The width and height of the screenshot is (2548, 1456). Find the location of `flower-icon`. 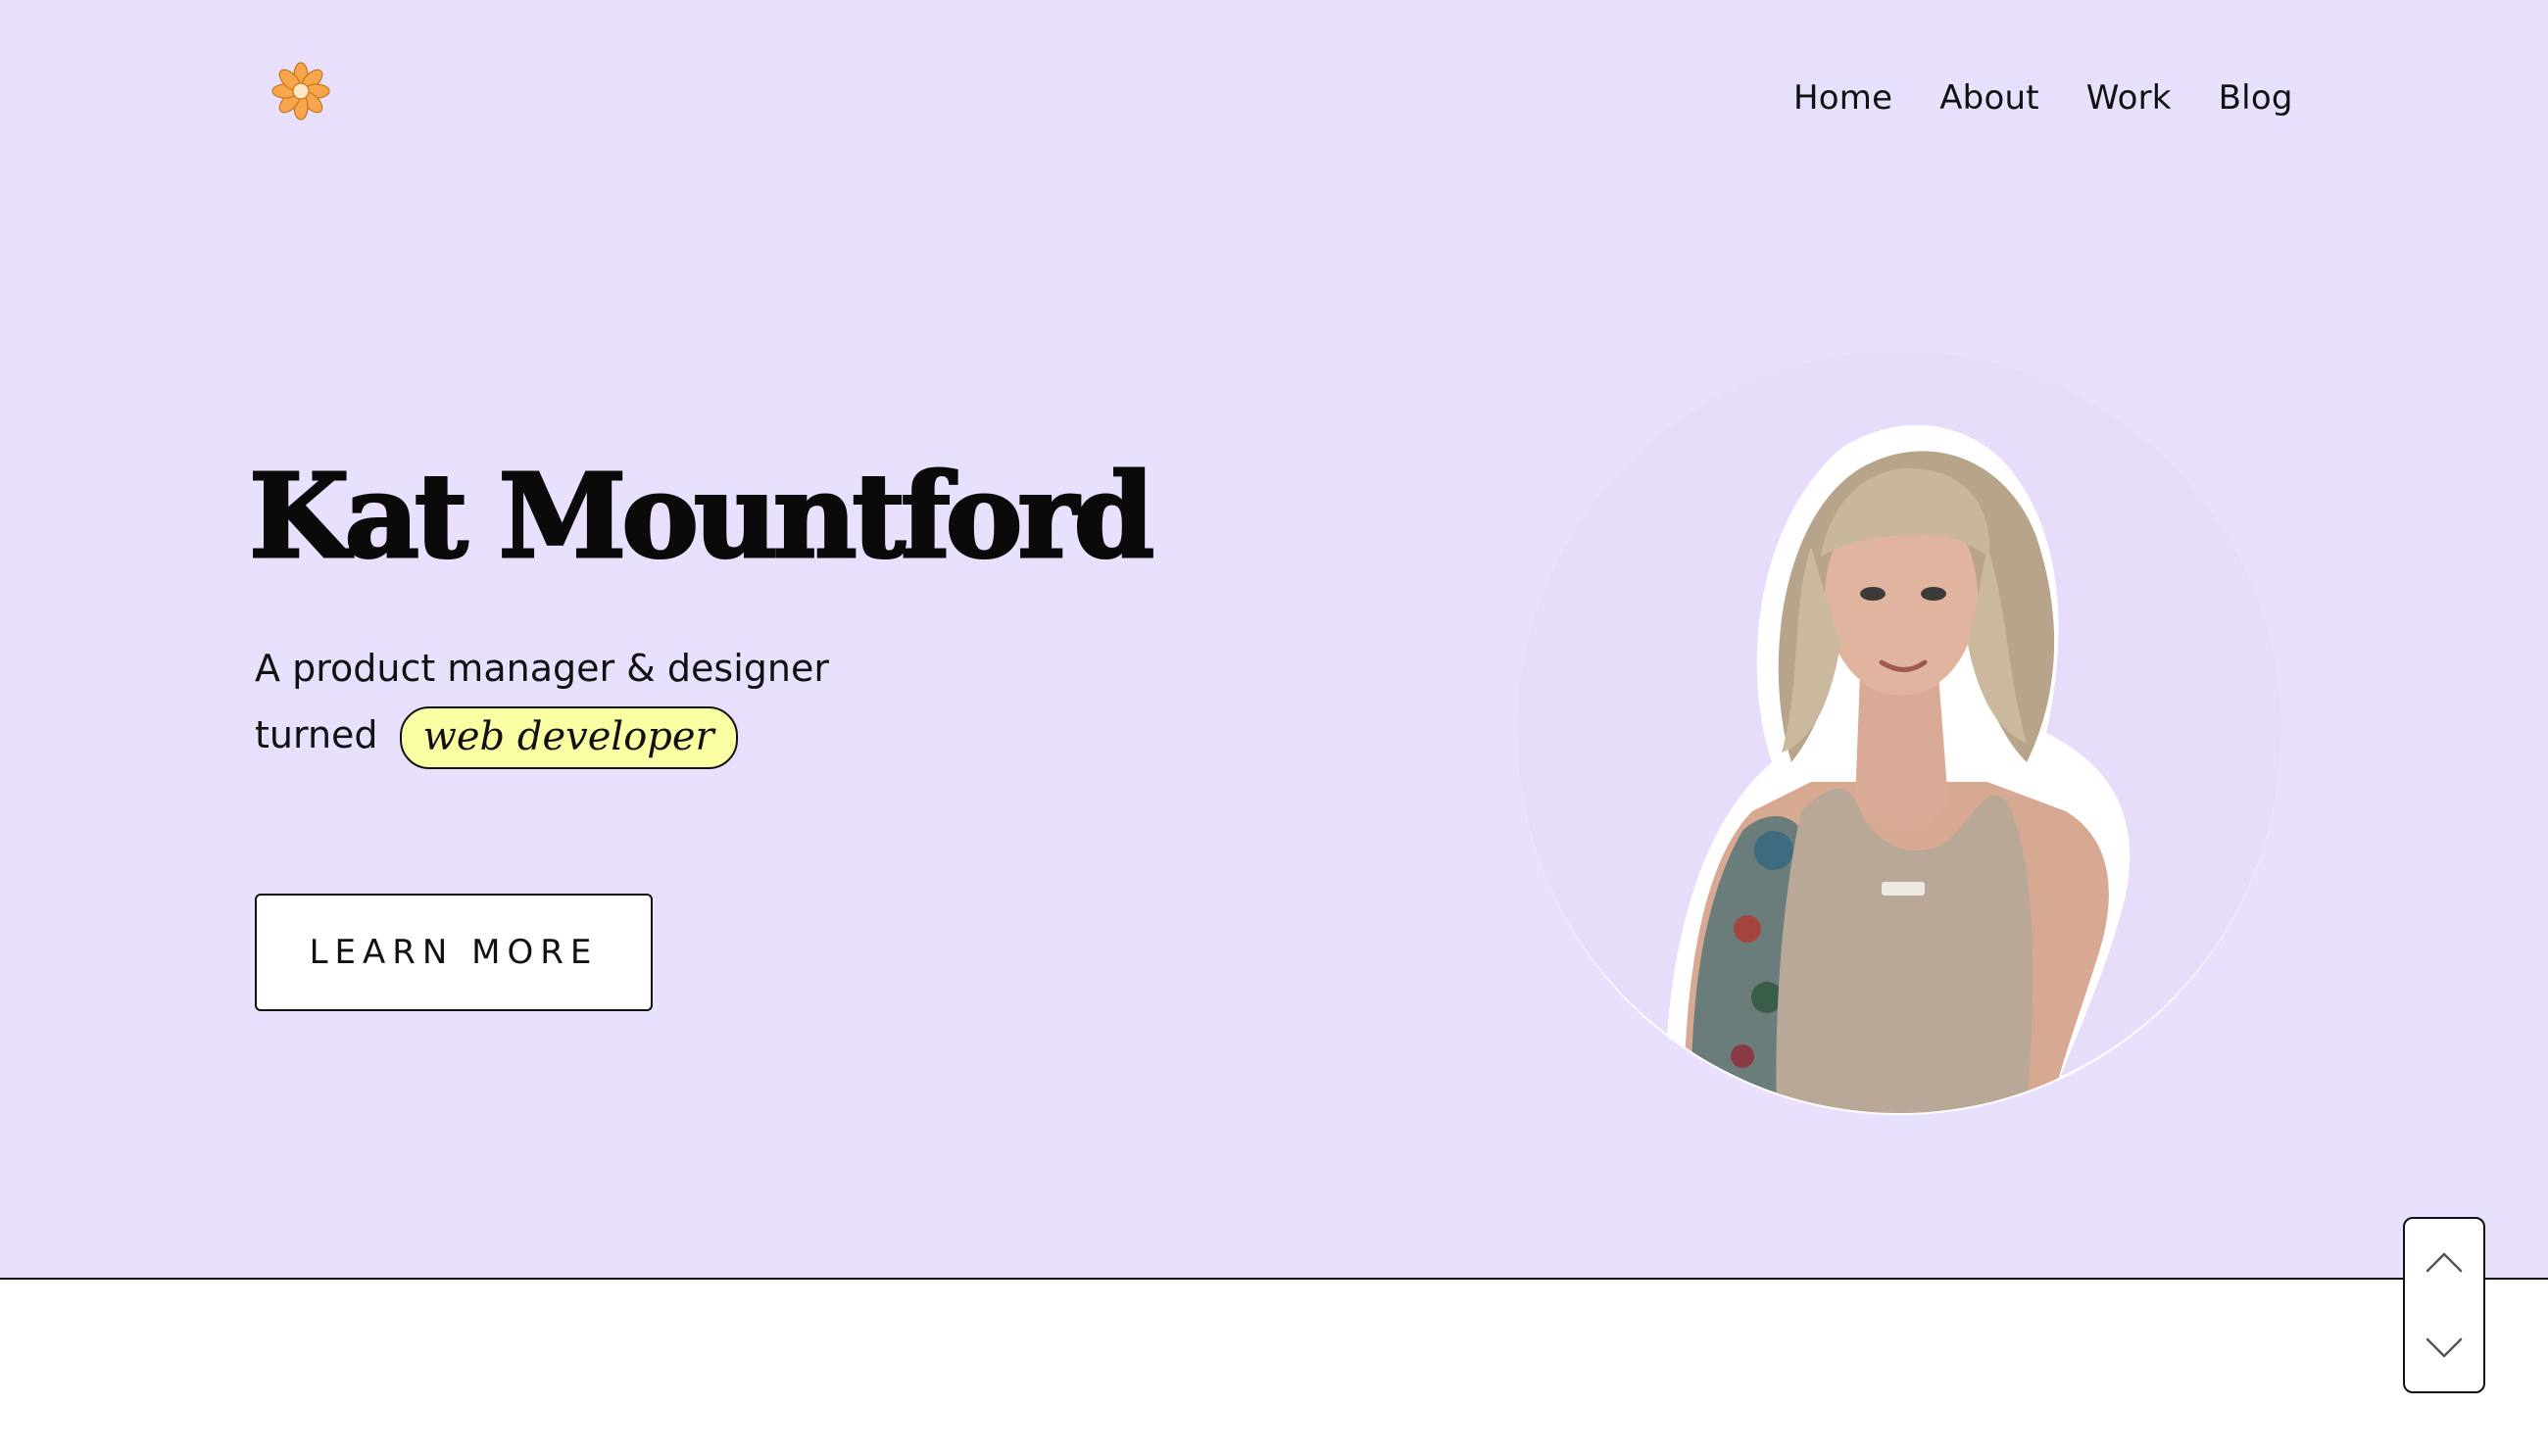

flower-icon is located at coordinates (300, 91).